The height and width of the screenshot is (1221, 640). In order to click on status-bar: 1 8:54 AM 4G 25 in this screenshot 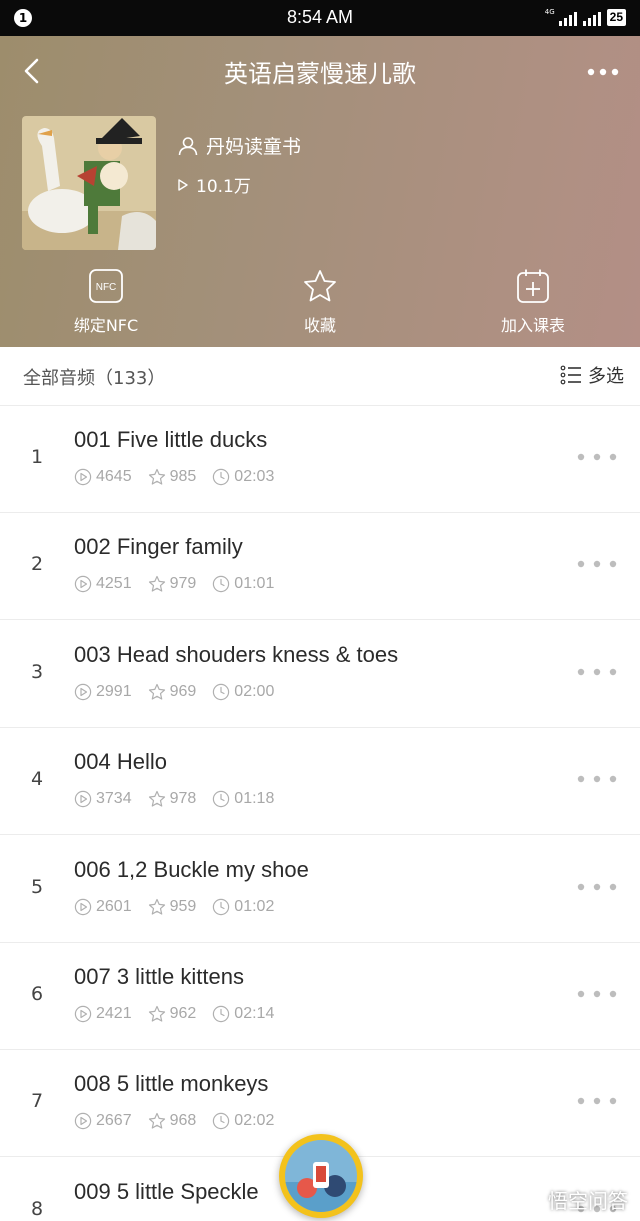, I will do `click(320, 18)`.